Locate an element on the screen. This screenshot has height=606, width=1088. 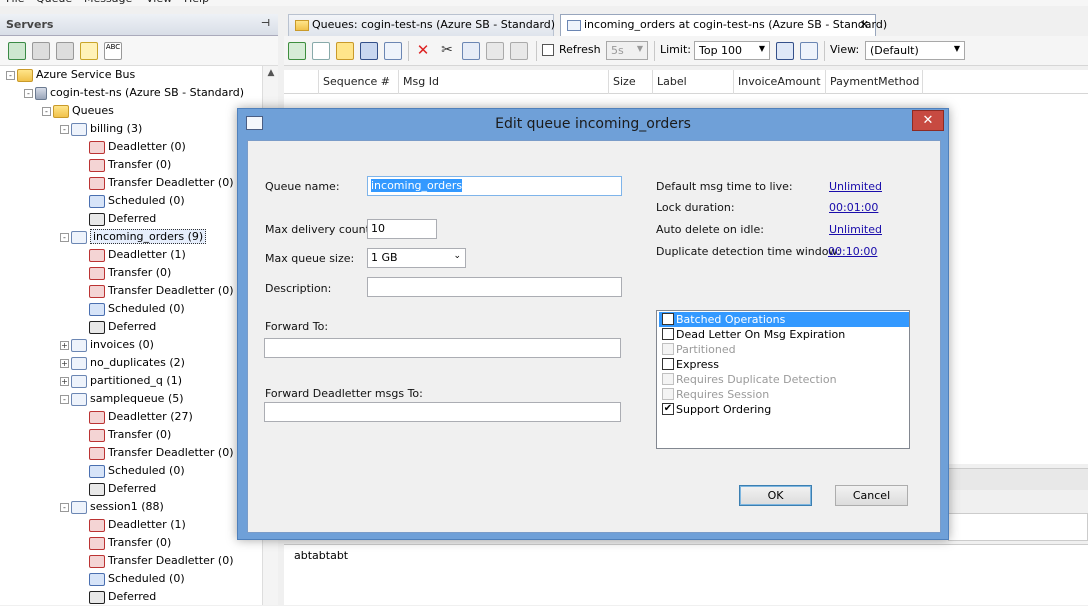
tree-node: + no_duplicates (2) is located at coordinates (122, 363).